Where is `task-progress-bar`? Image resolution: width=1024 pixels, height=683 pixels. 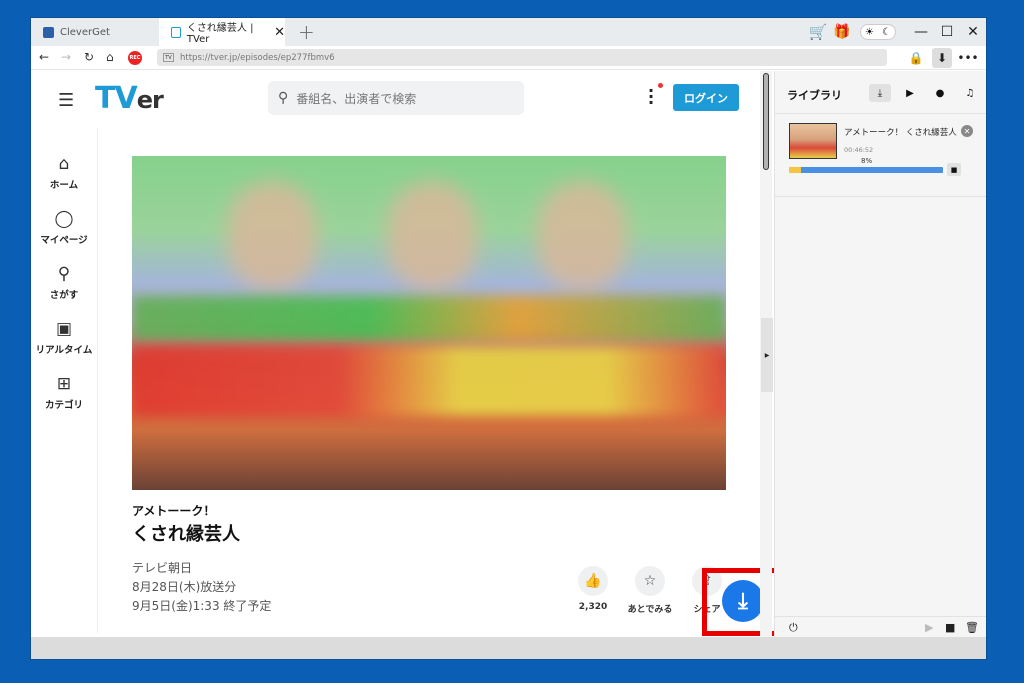 task-progress-bar is located at coordinates (866, 170).